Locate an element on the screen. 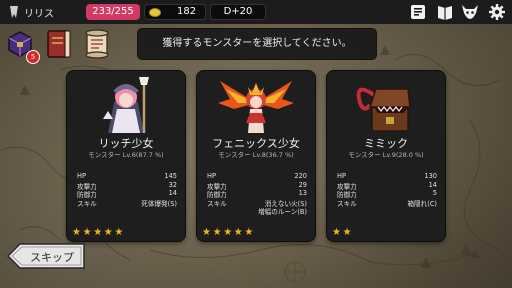  hp-value: 130 is located at coordinates (430, 176).